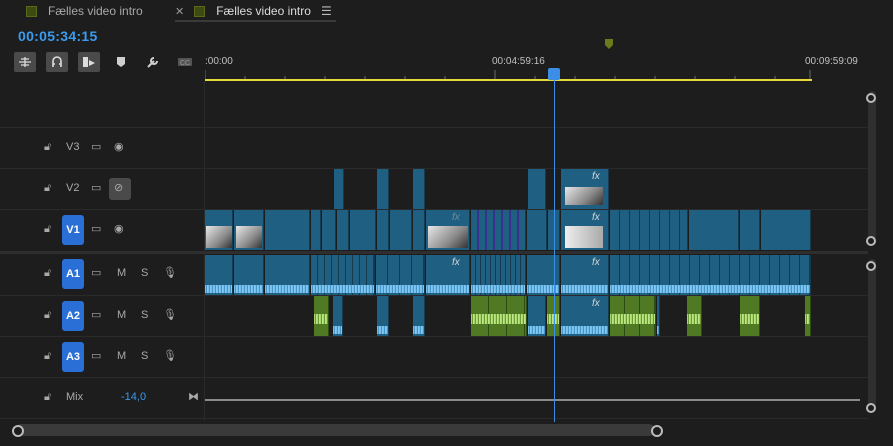  What do you see at coordinates (609, 44) in the screenshot?
I see `marker-icon` at bounding box center [609, 44].